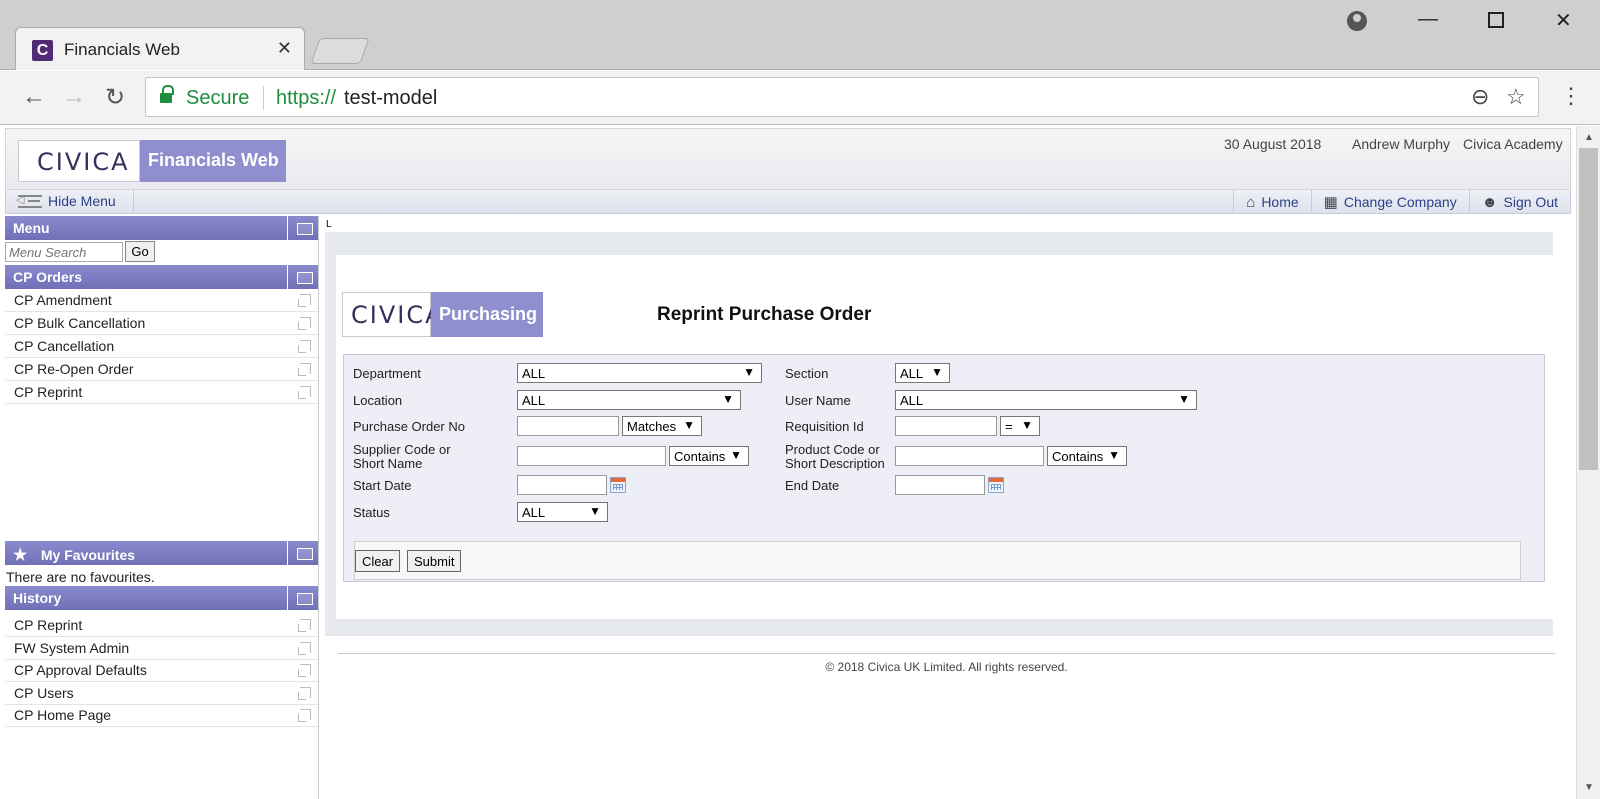 This screenshot has height=799, width=1600. What do you see at coordinates (940, 485) in the screenshot?
I see `end-date-input` at bounding box center [940, 485].